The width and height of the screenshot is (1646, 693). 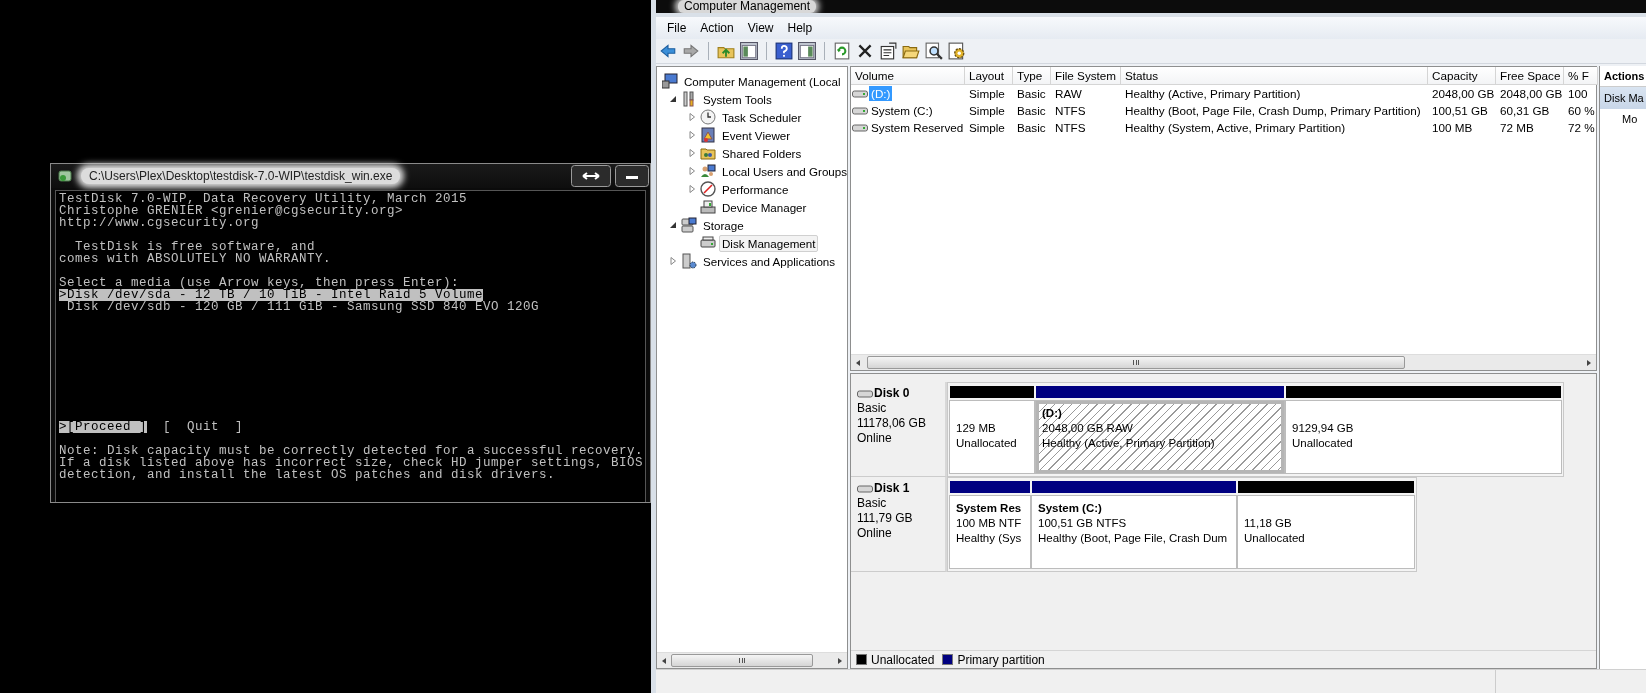 What do you see at coordinates (1082, 523) in the screenshot?
I see `partition-info: 100,51 GB NTFS` at bounding box center [1082, 523].